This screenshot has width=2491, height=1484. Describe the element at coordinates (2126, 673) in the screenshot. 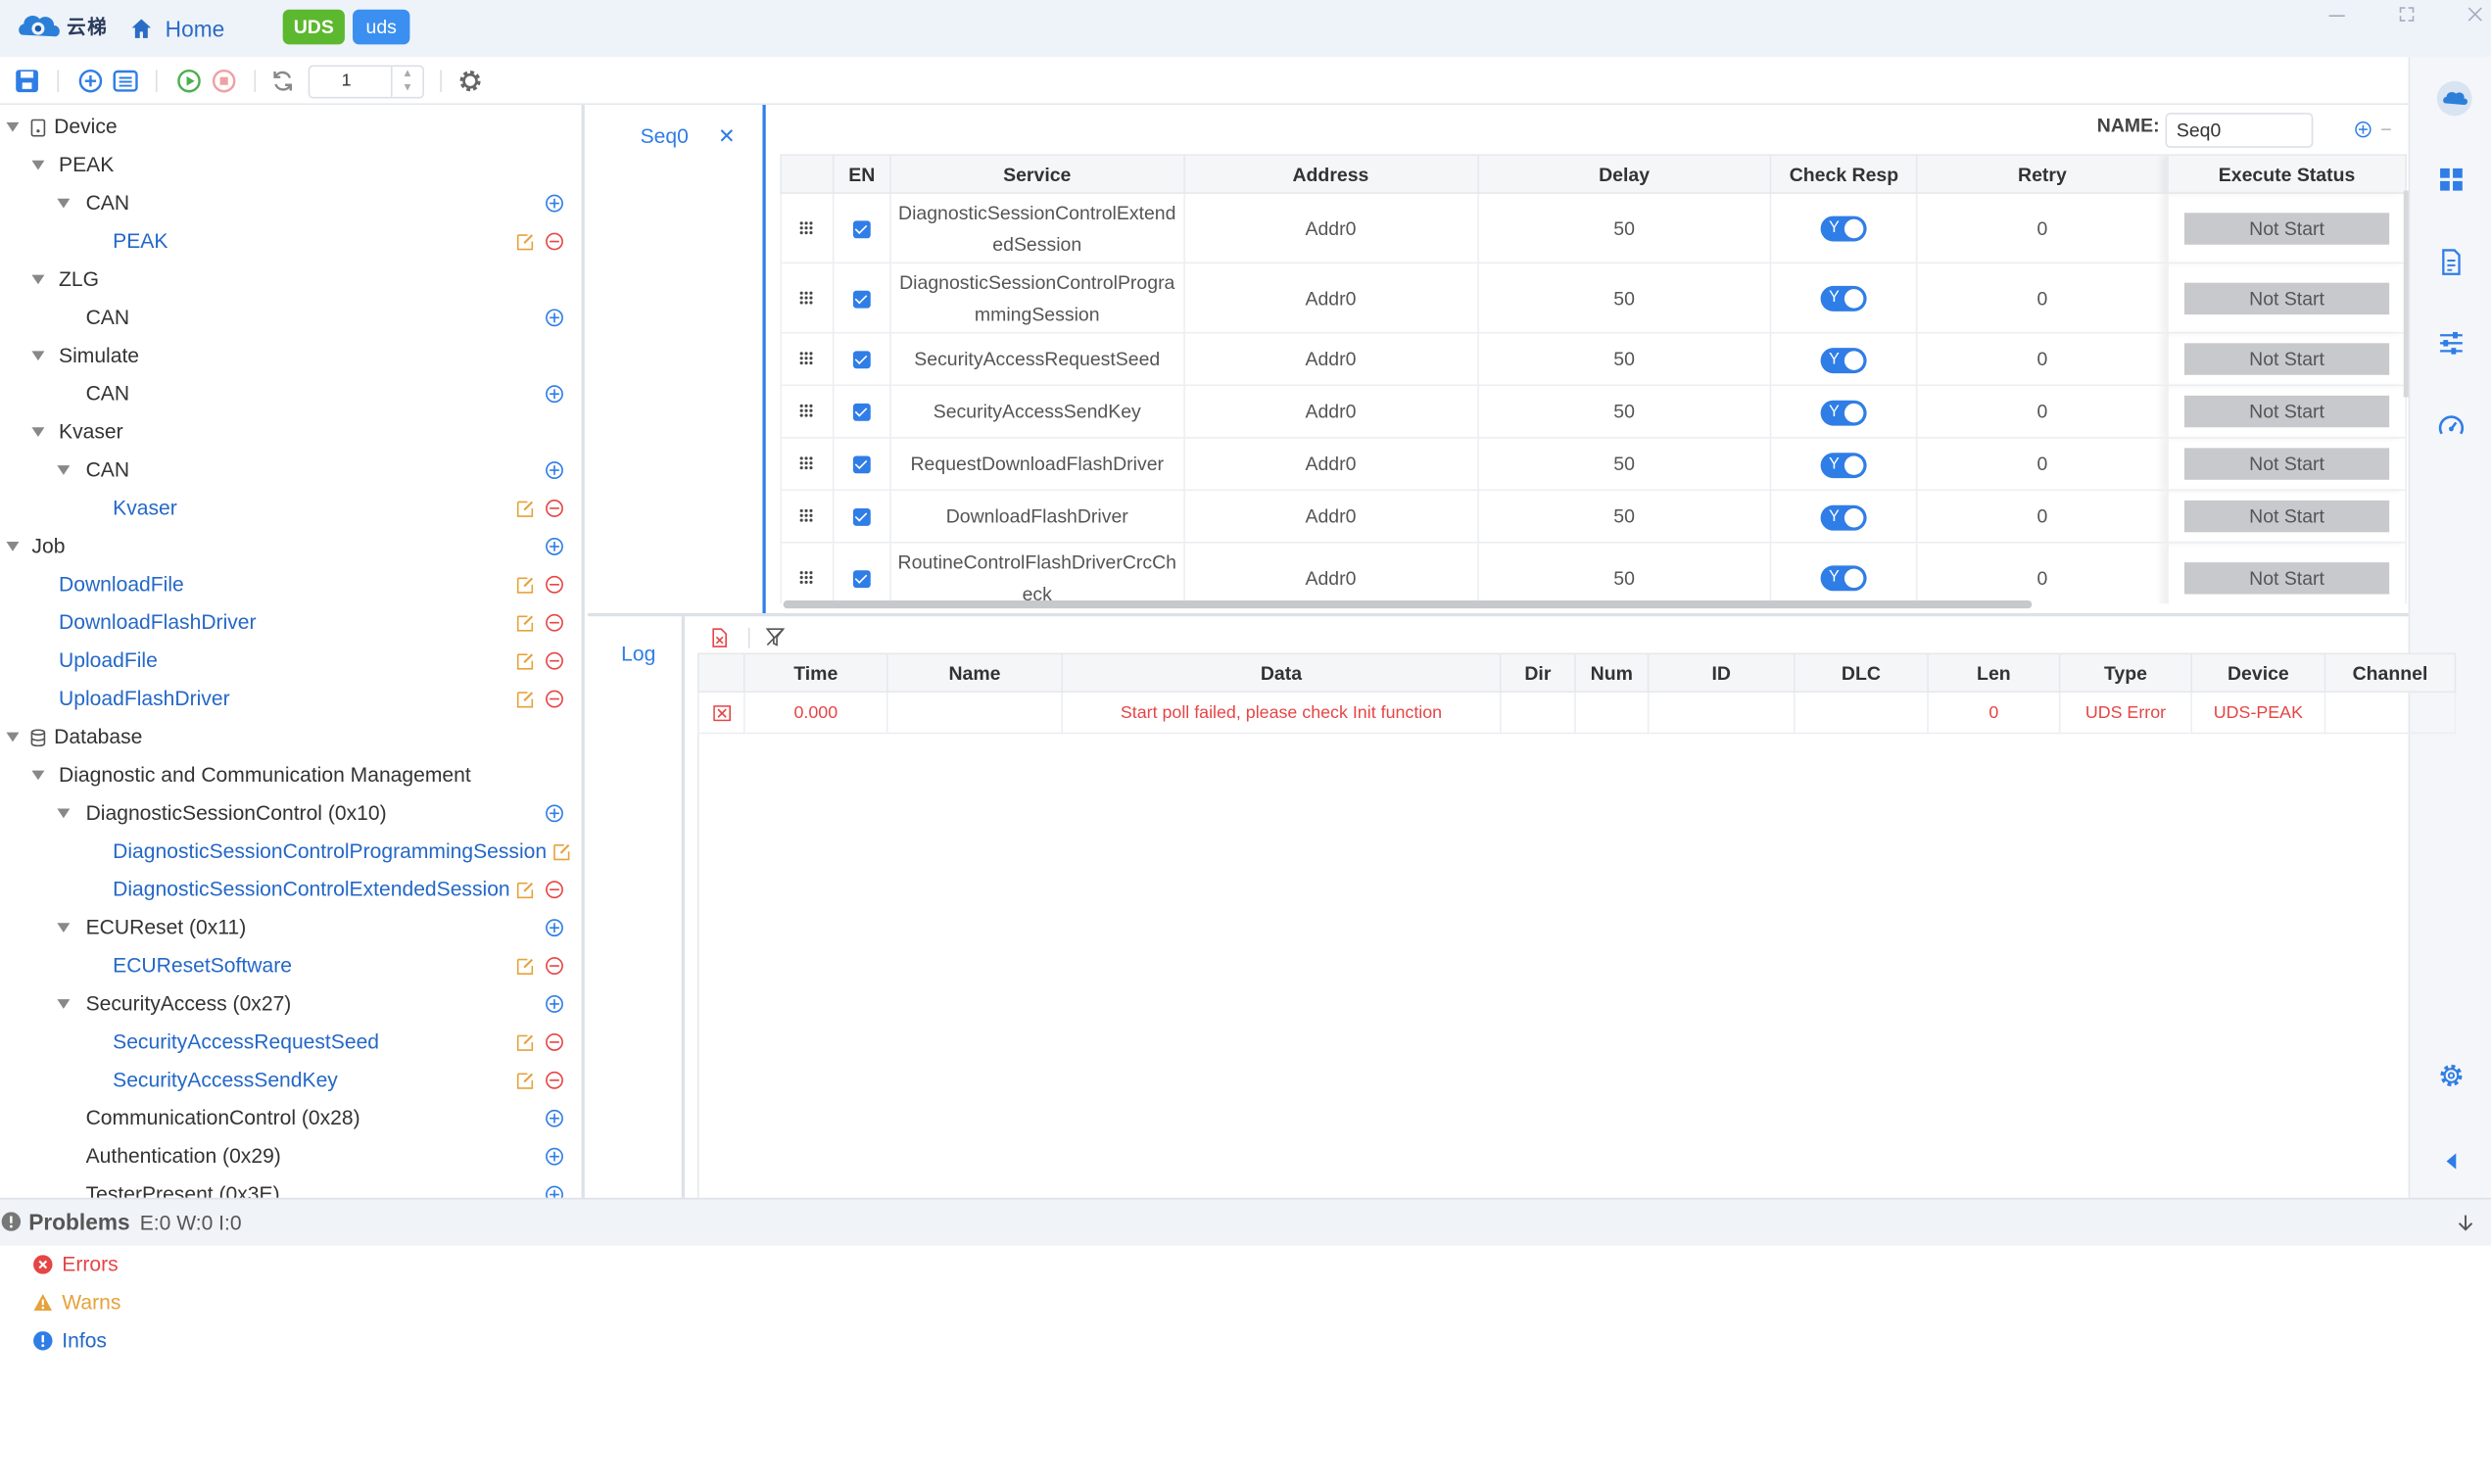

I see `log-column-header: Type` at that location.